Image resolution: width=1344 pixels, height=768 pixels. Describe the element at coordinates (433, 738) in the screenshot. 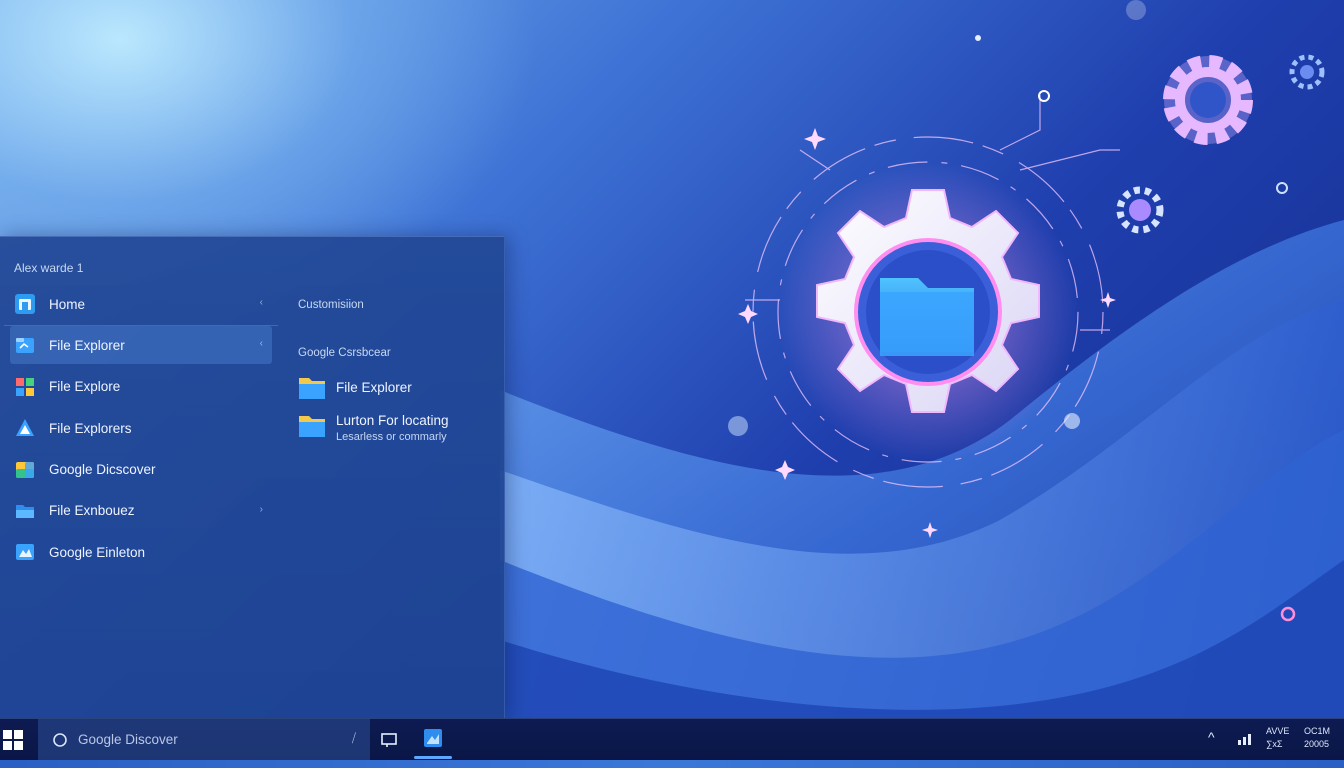

I see `app-icon` at that location.